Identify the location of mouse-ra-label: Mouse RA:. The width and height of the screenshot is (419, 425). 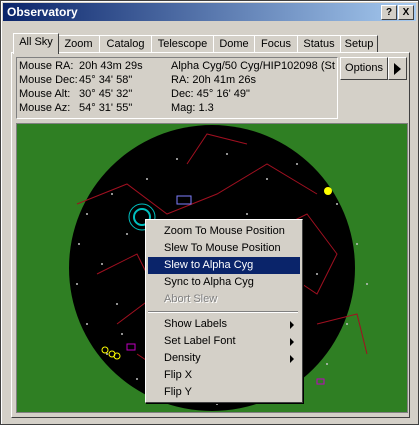
(46, 66).